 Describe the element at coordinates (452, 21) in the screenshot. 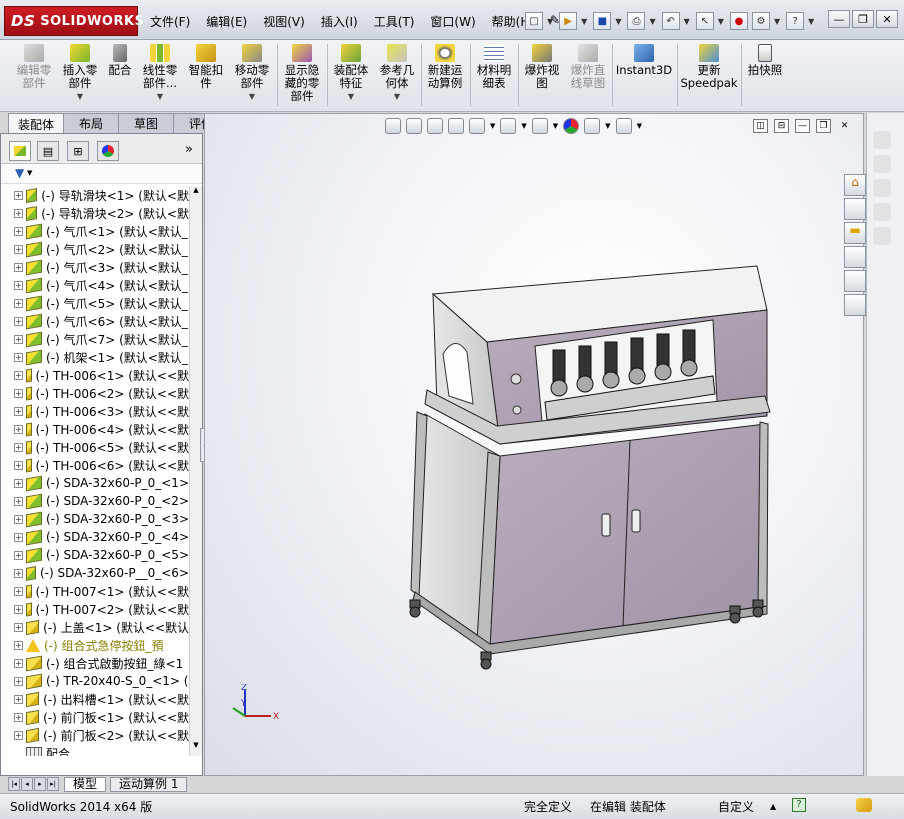

I see `menu-window: 窗口(W)` at that location.